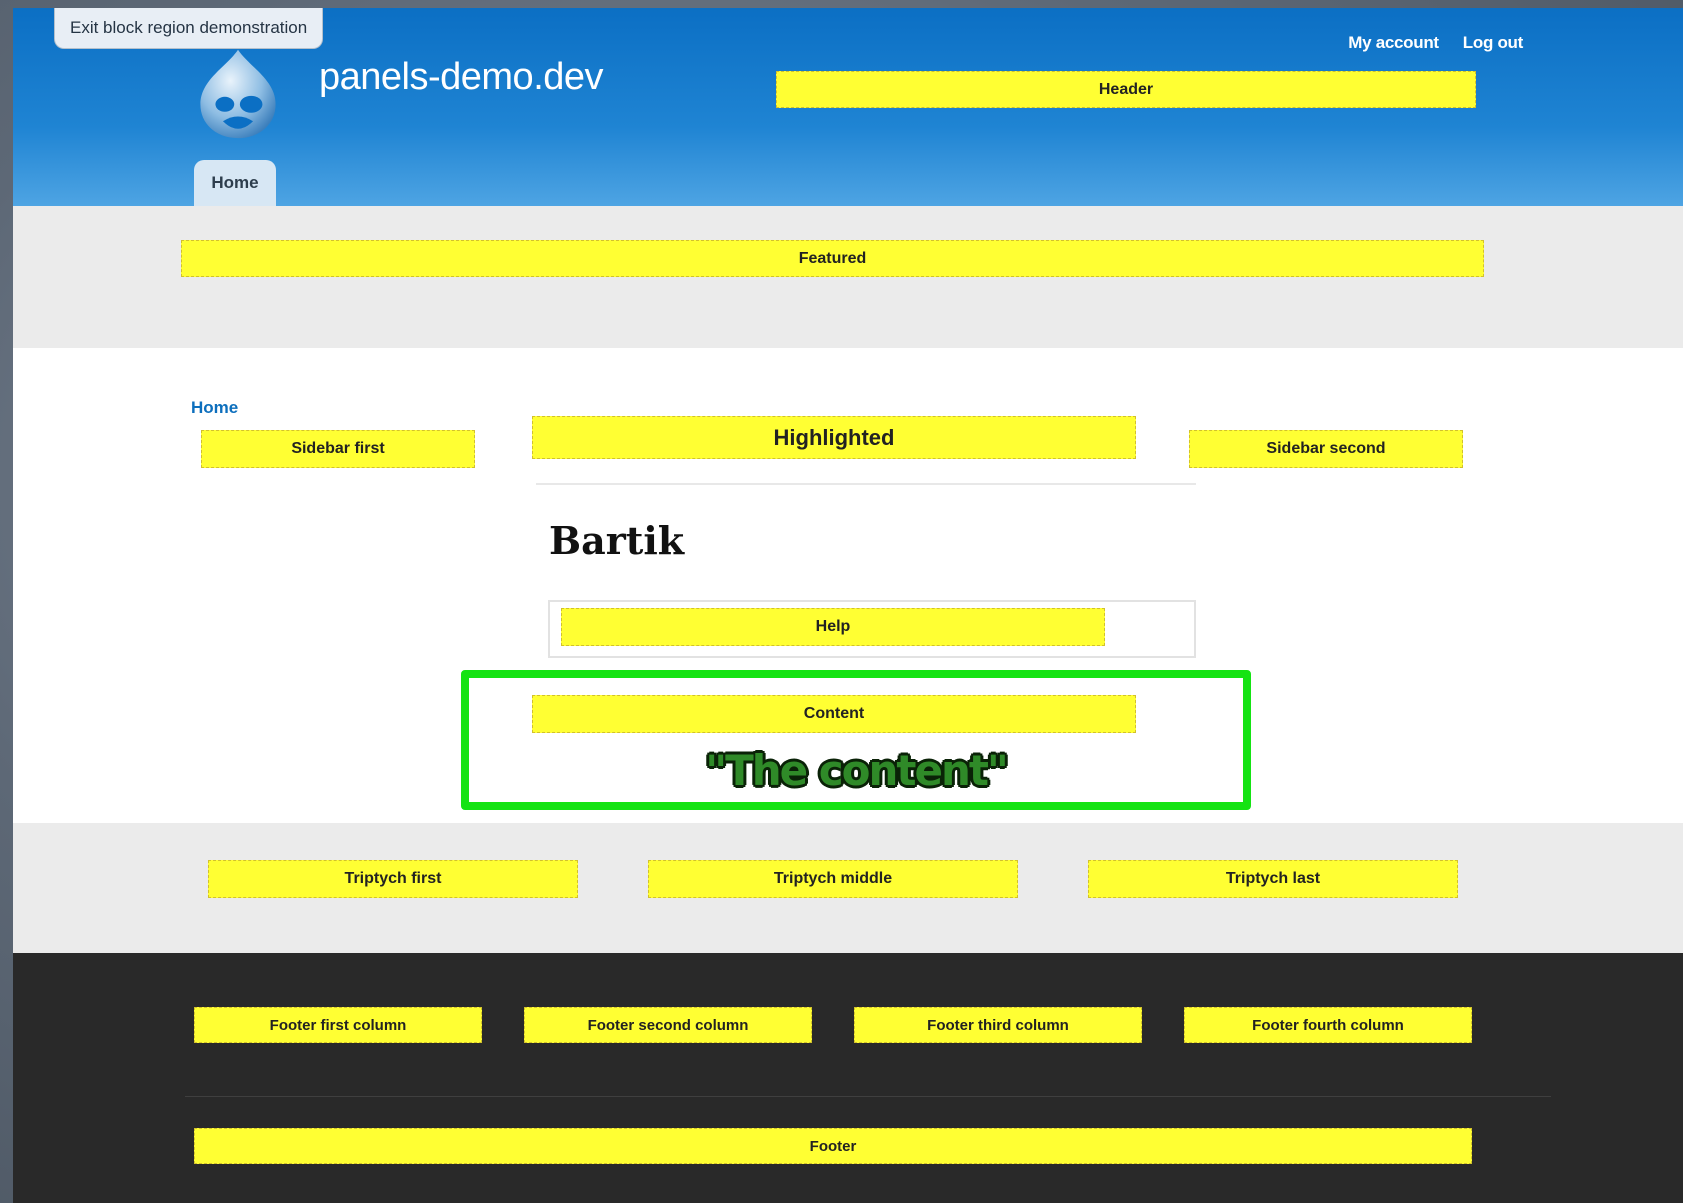  I want to click on region-footer-first-column: Footer first column, so click(338, 1025).